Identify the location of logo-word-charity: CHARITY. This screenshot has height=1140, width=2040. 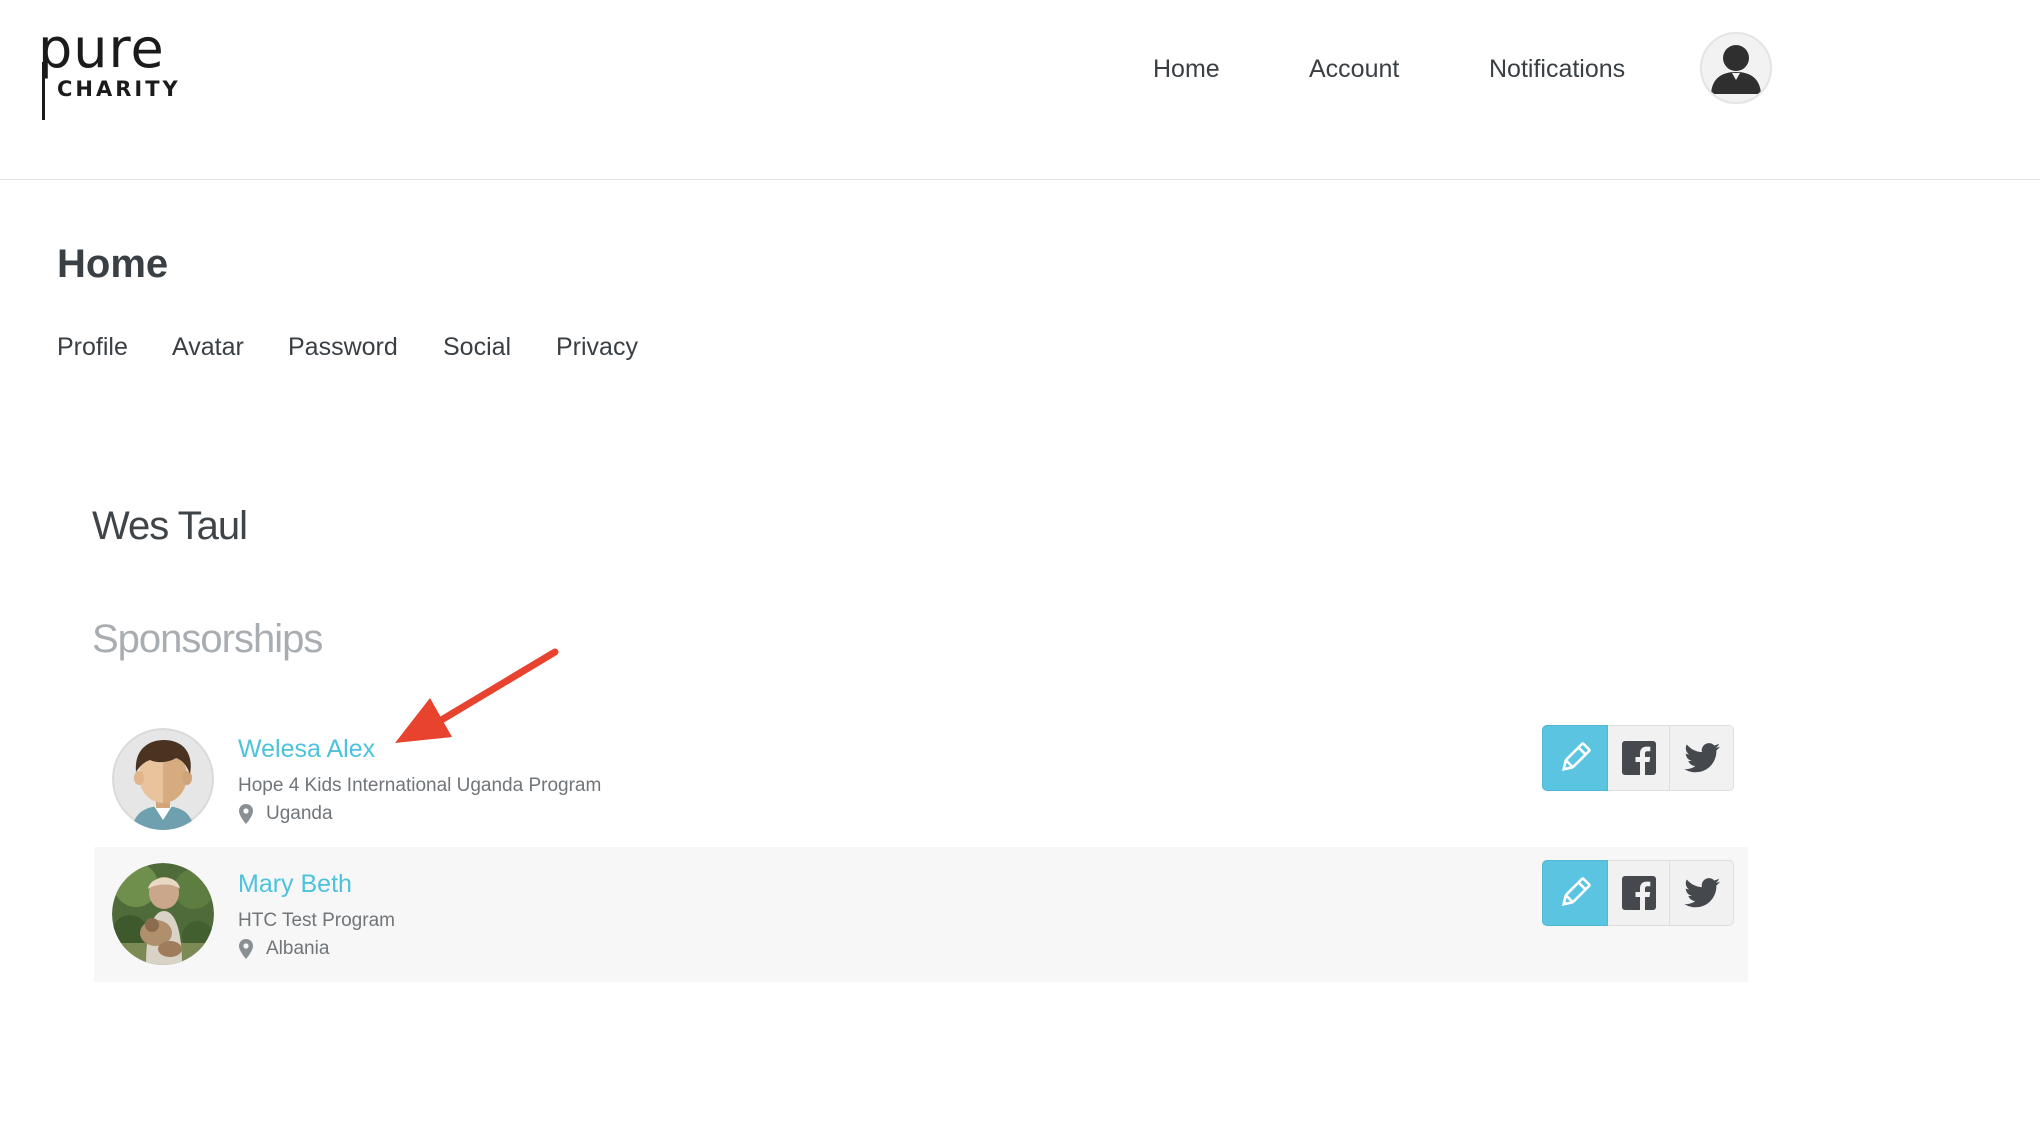
(119, 89).